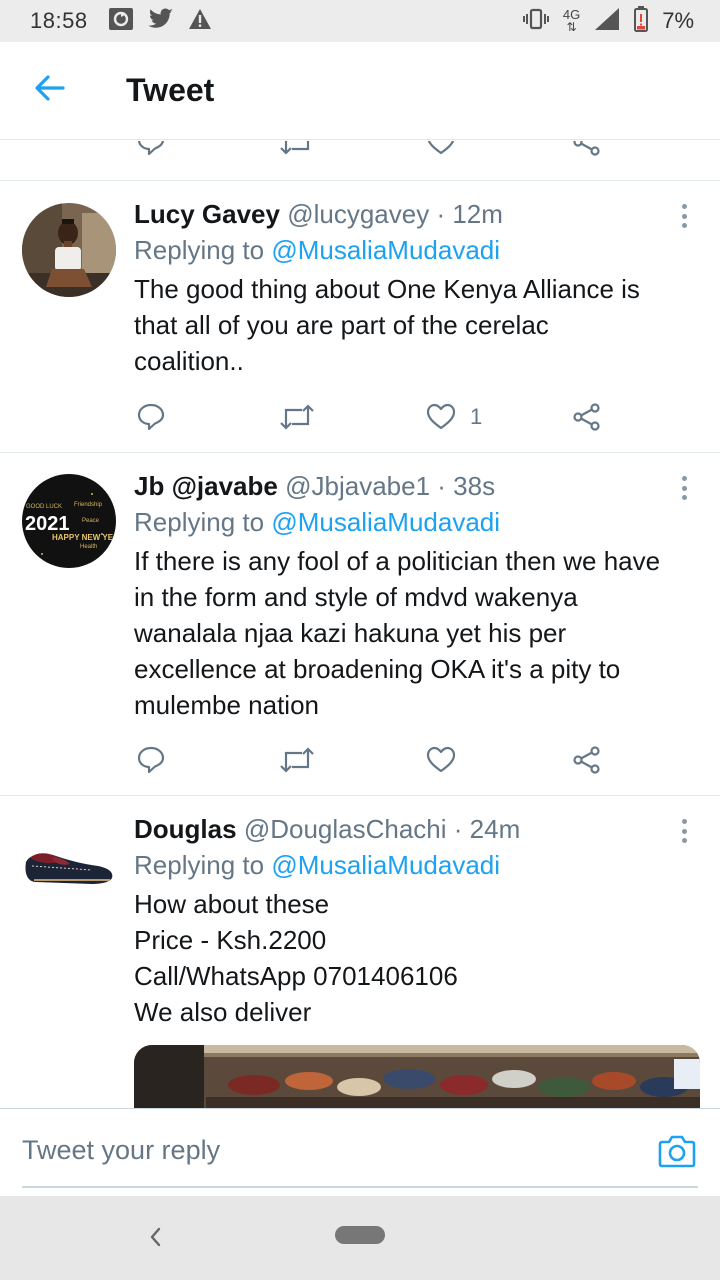  Describe the element at coordinates (206, 486) in the screenshot. I see `display-name: Jb @javabe` at that location.